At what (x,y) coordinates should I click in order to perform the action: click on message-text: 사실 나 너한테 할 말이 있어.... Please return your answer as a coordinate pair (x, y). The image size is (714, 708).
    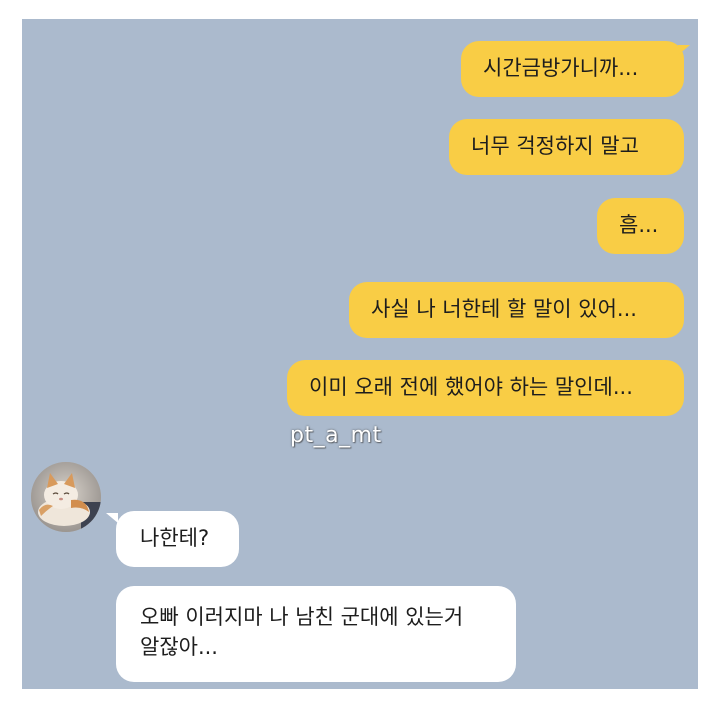
    Looking at the image, I should click on (504, 309).